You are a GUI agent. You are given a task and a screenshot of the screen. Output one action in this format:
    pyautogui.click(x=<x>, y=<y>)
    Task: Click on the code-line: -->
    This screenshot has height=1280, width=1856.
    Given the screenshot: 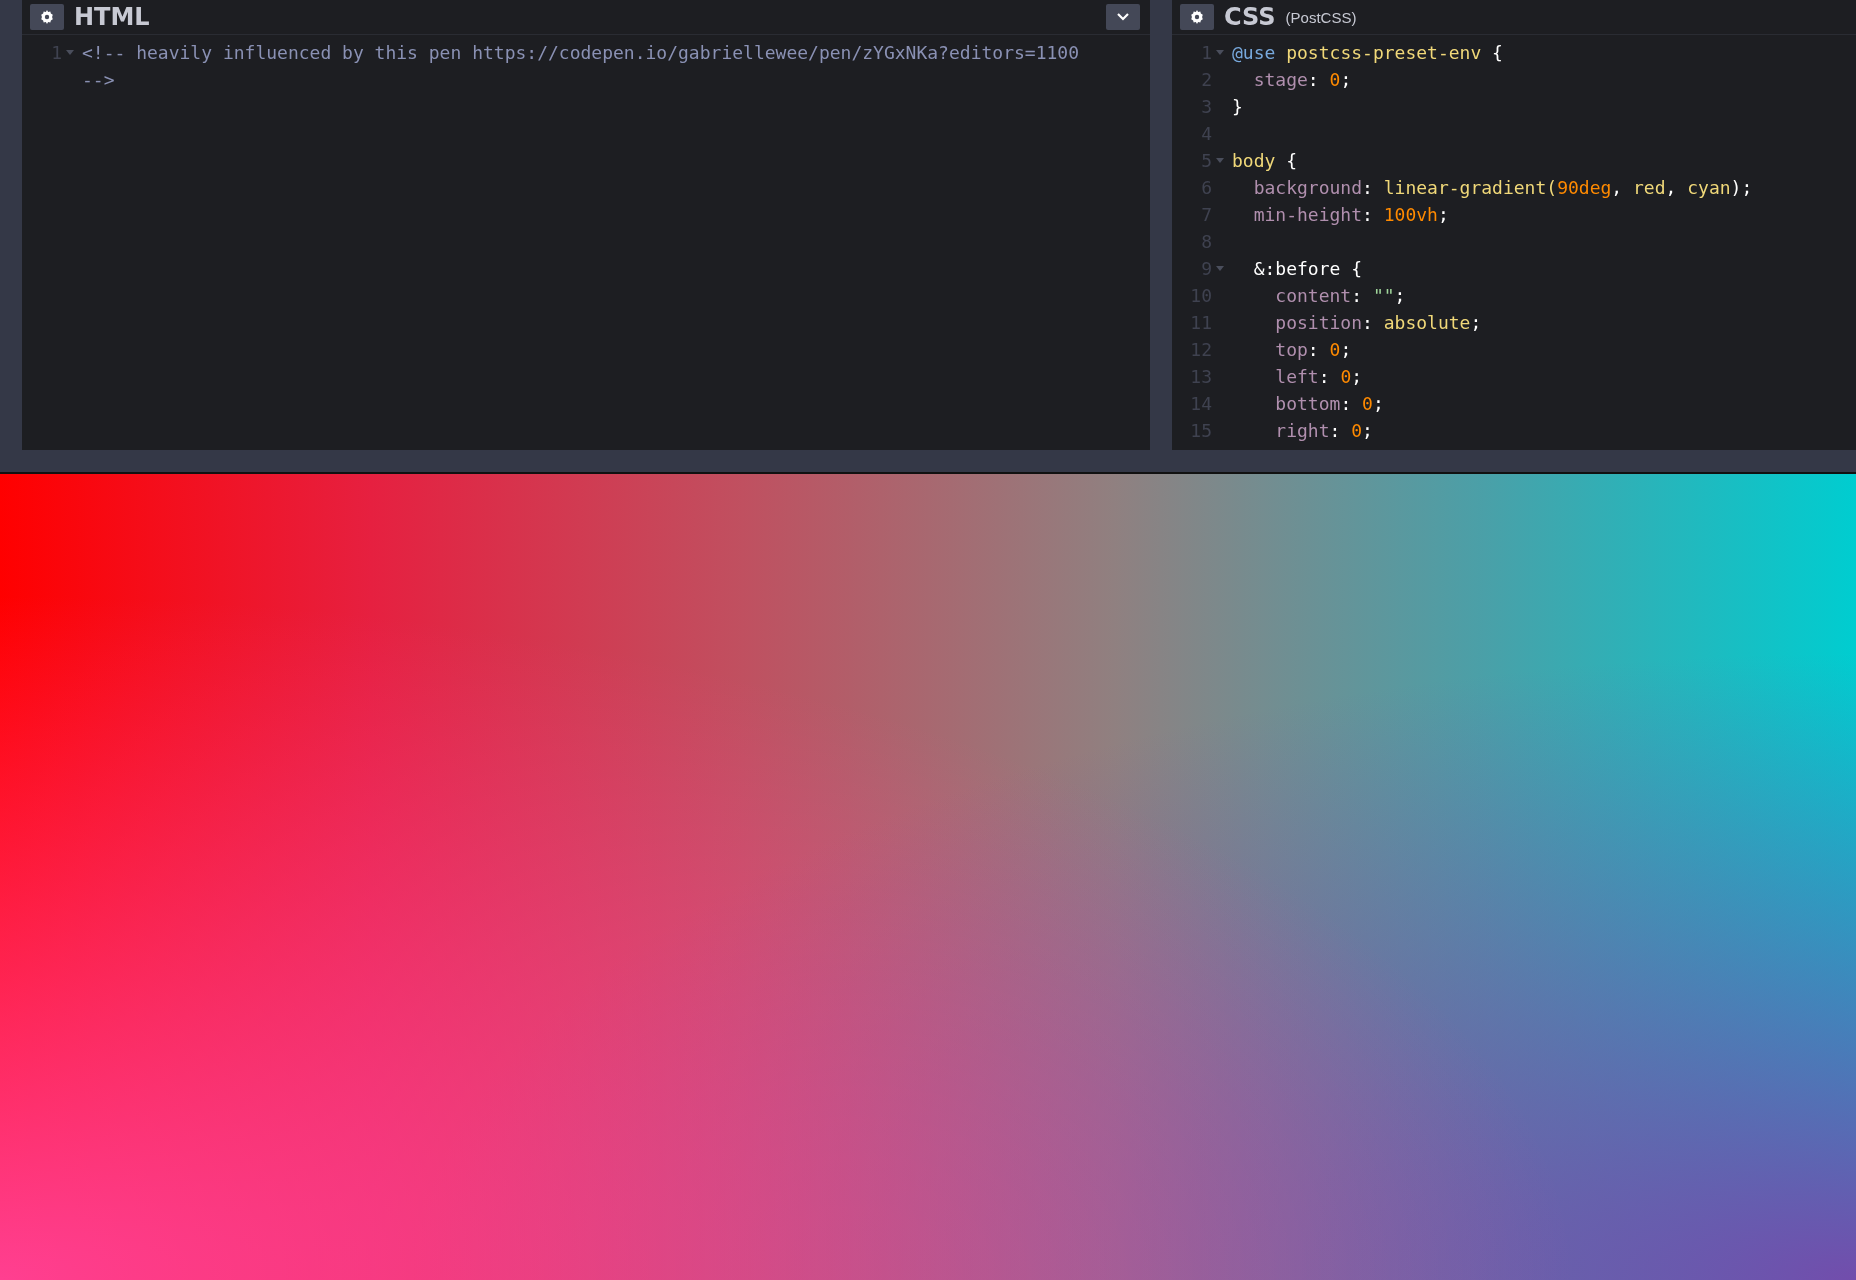 What is the action you would take?
    pyautogui.click(x=98, y=79)
    